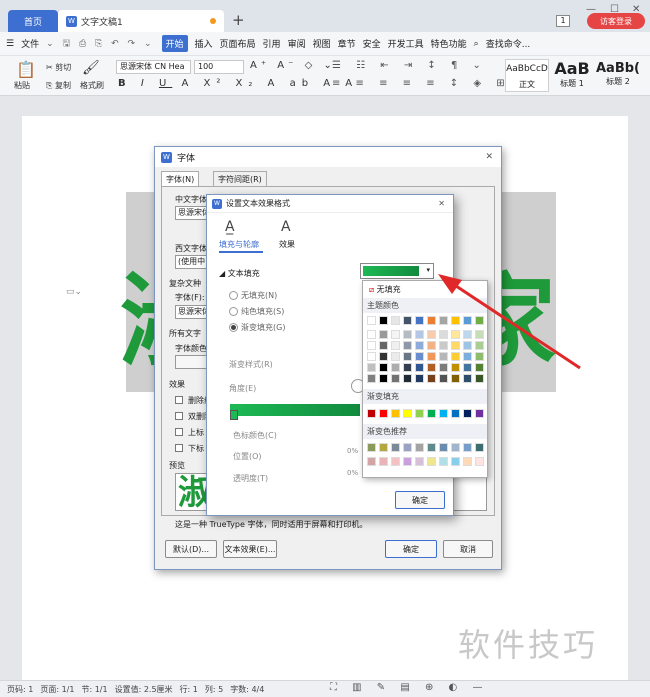  I want to click on menu-insert: 插入, so click(204, 43).